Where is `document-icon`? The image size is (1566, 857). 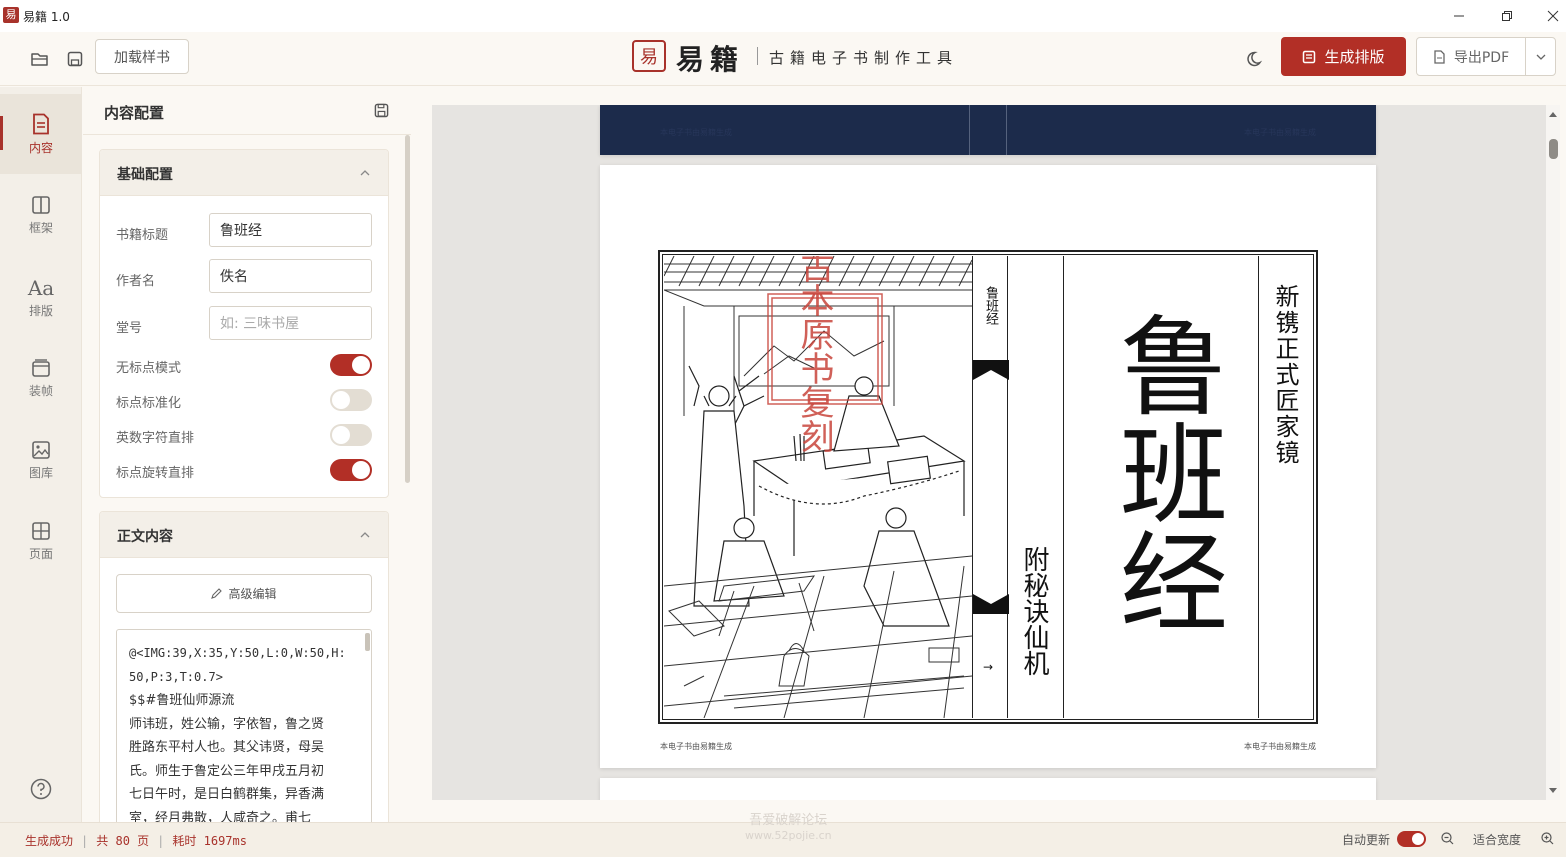
document-icon is located at coordinates (41, 123).